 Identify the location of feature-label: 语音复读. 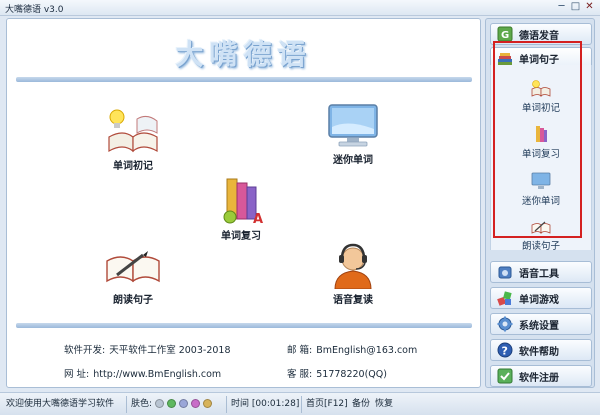
(353, 300).